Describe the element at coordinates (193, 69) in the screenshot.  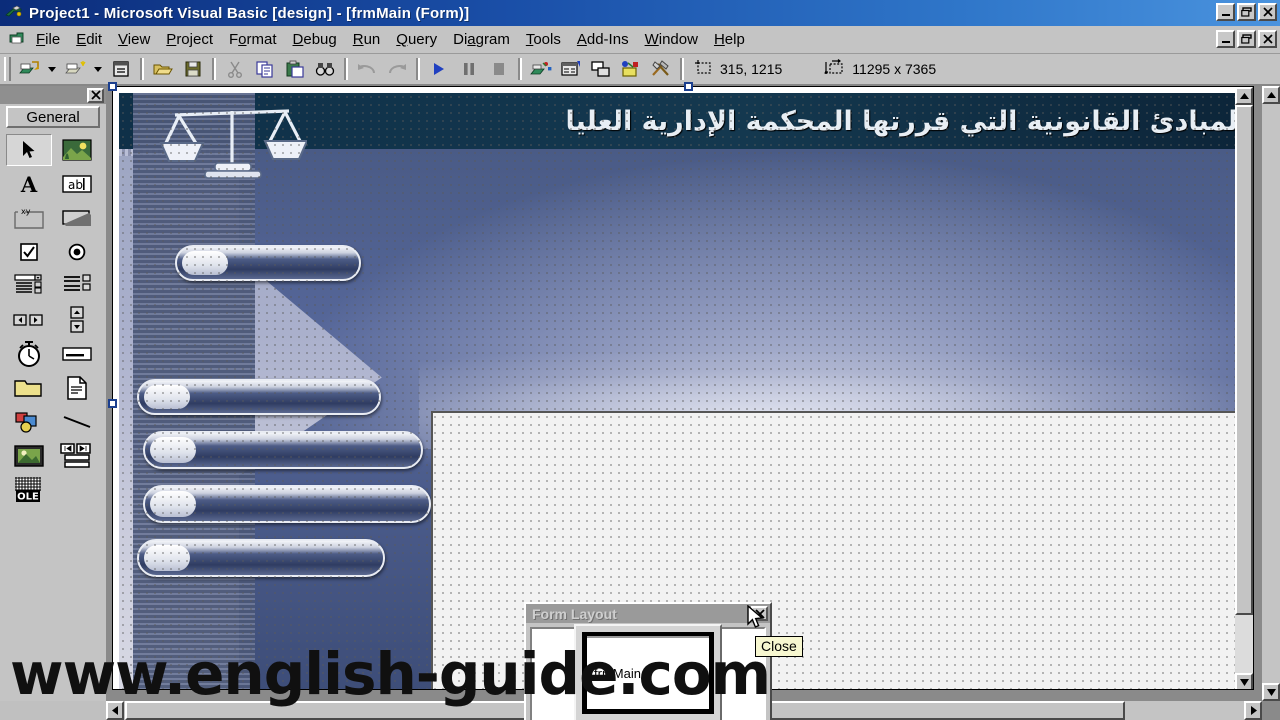
I see `save-project-button` at that location.